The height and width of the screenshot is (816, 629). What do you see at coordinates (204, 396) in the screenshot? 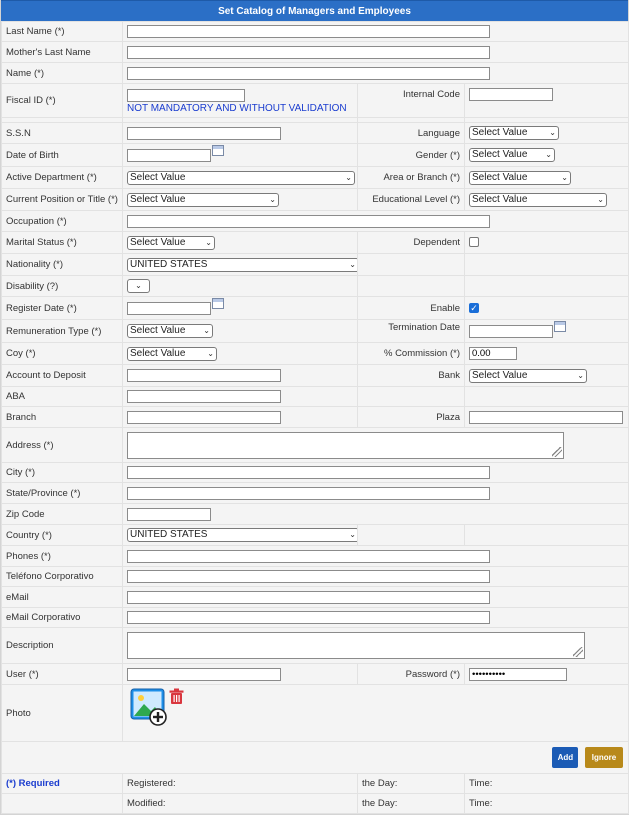
I see `aba-input` at bounding box center [204, 396].